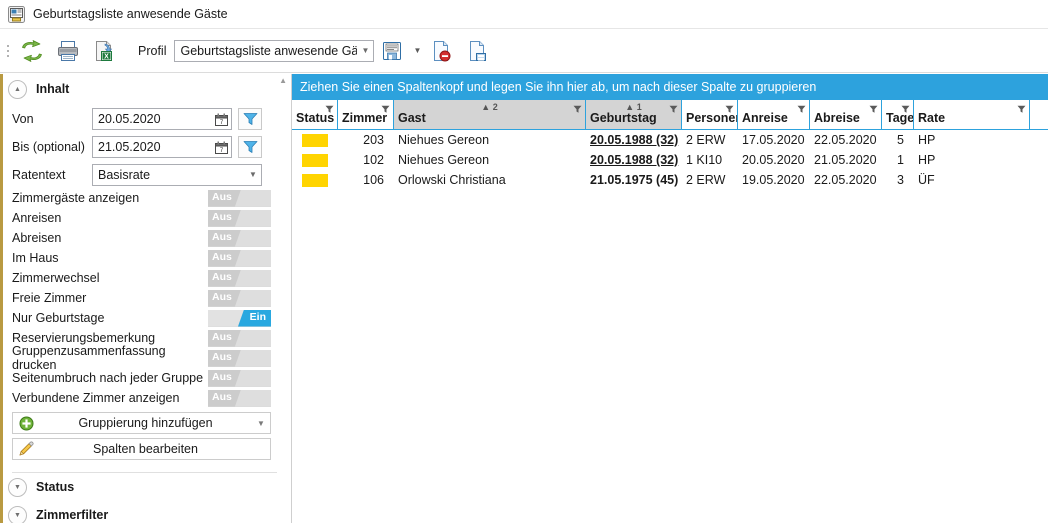 Image resolution: width=1048 pixels, height=523 pixels. Describe the element at coordinates (704, 160) in the screenshot. I see `cell-personen: 1 KI10` at that location.